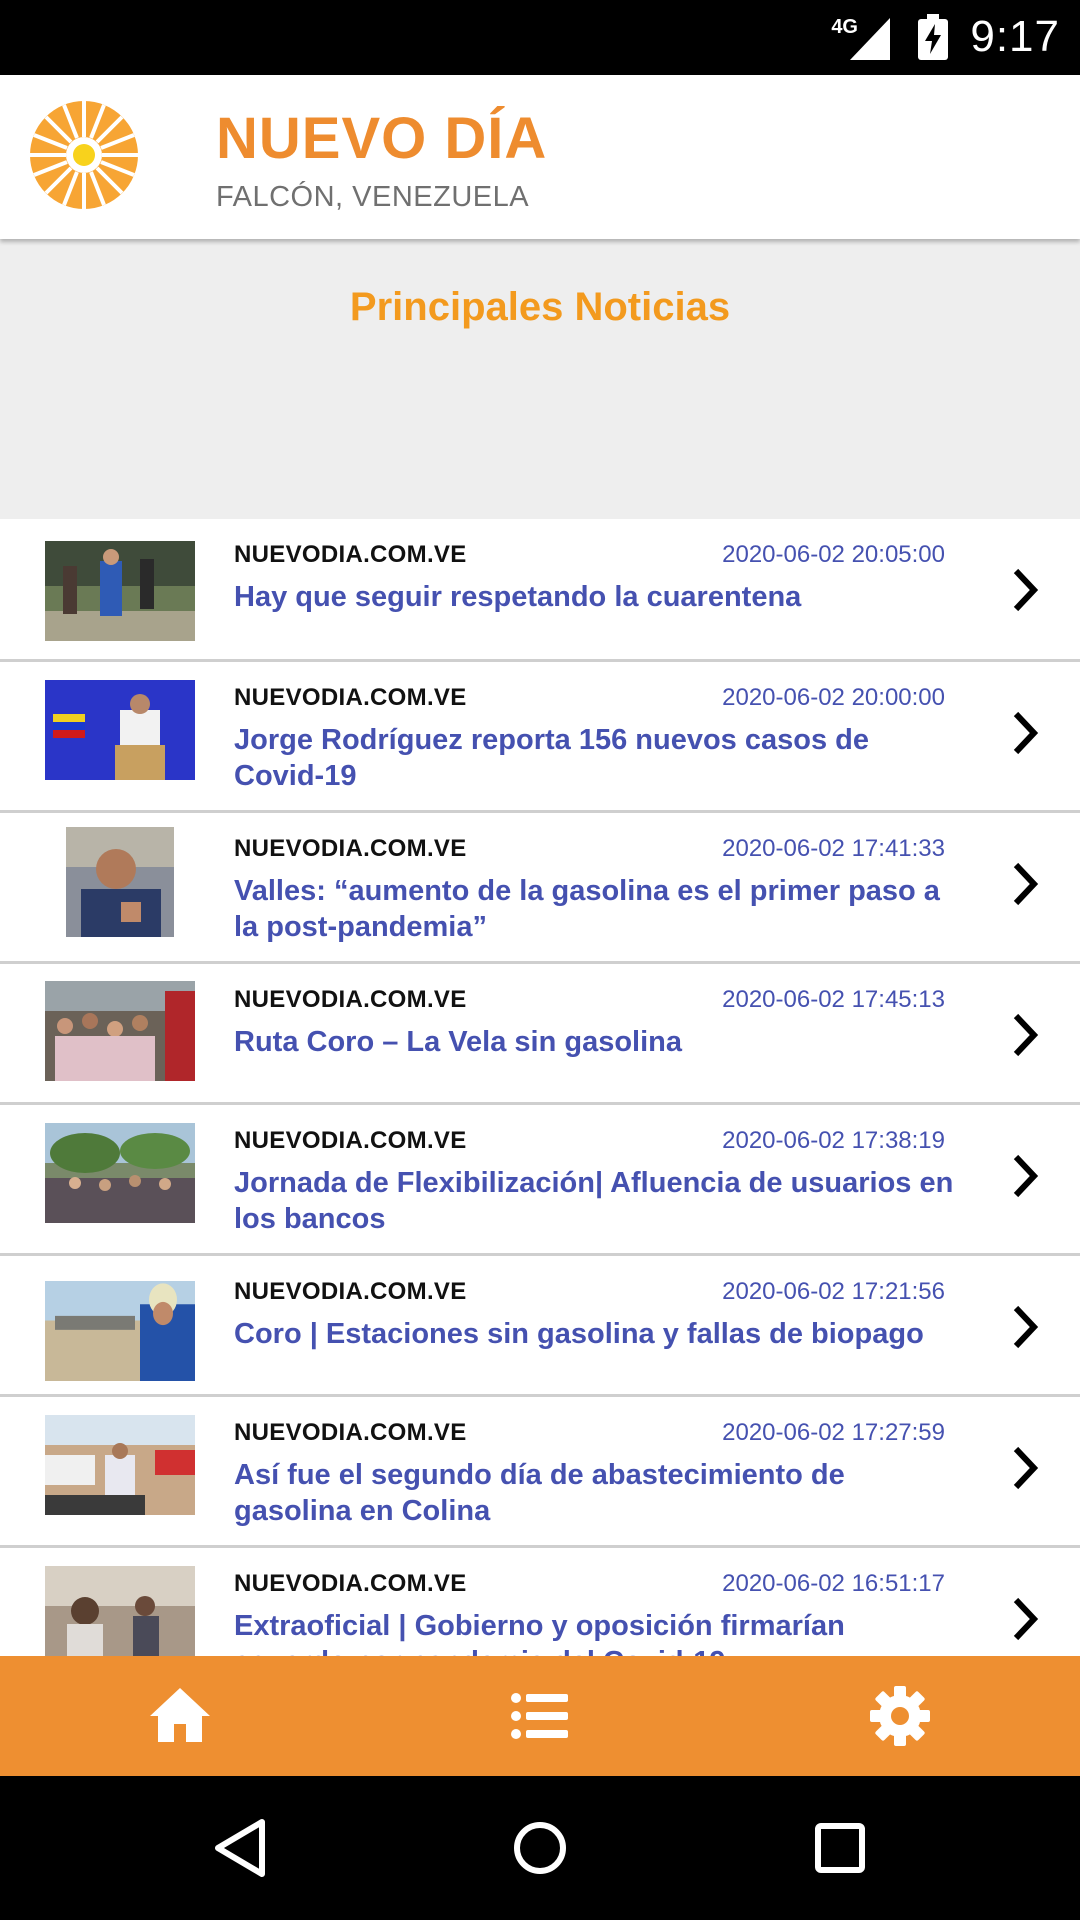 This screenshot has width=1080, height=1920. What do you see at coordinates (833, 848) in the screenshot?
I see `news-date: 2020-06-02 17:41:33` at bounding box center [833, 848].